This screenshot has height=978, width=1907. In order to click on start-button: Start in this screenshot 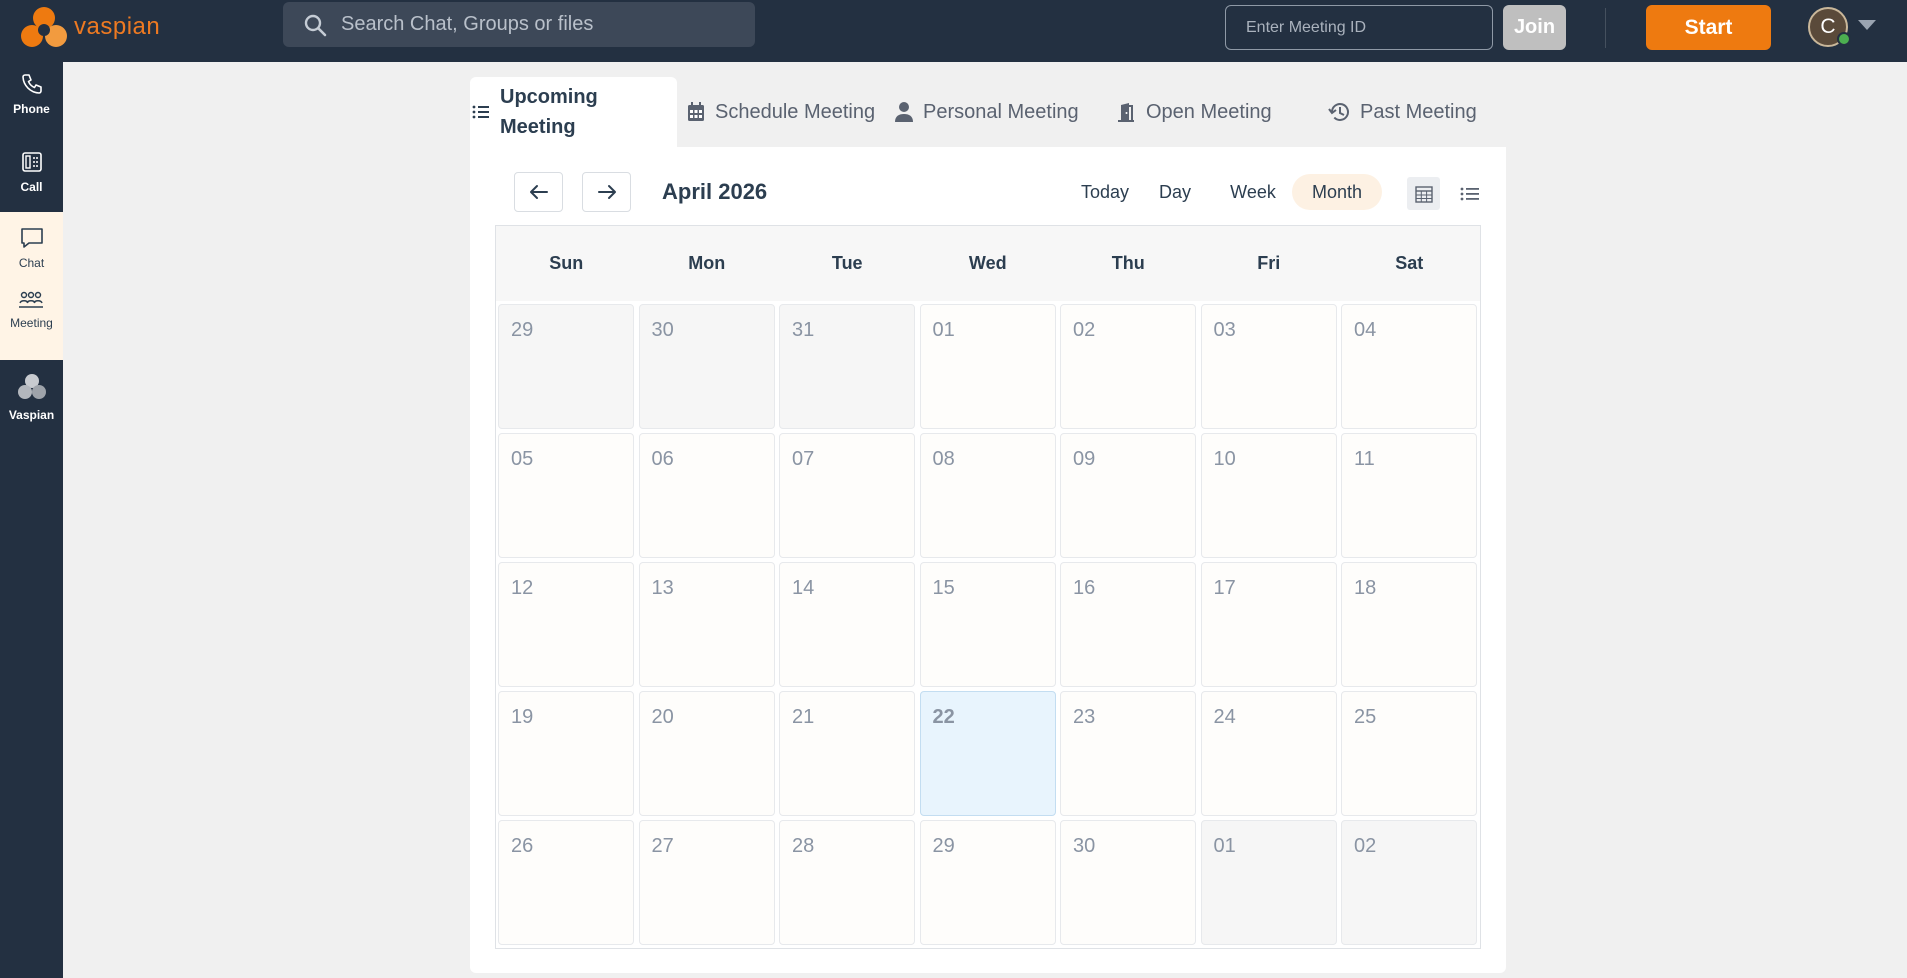, I will do `click(1708, 27)`.